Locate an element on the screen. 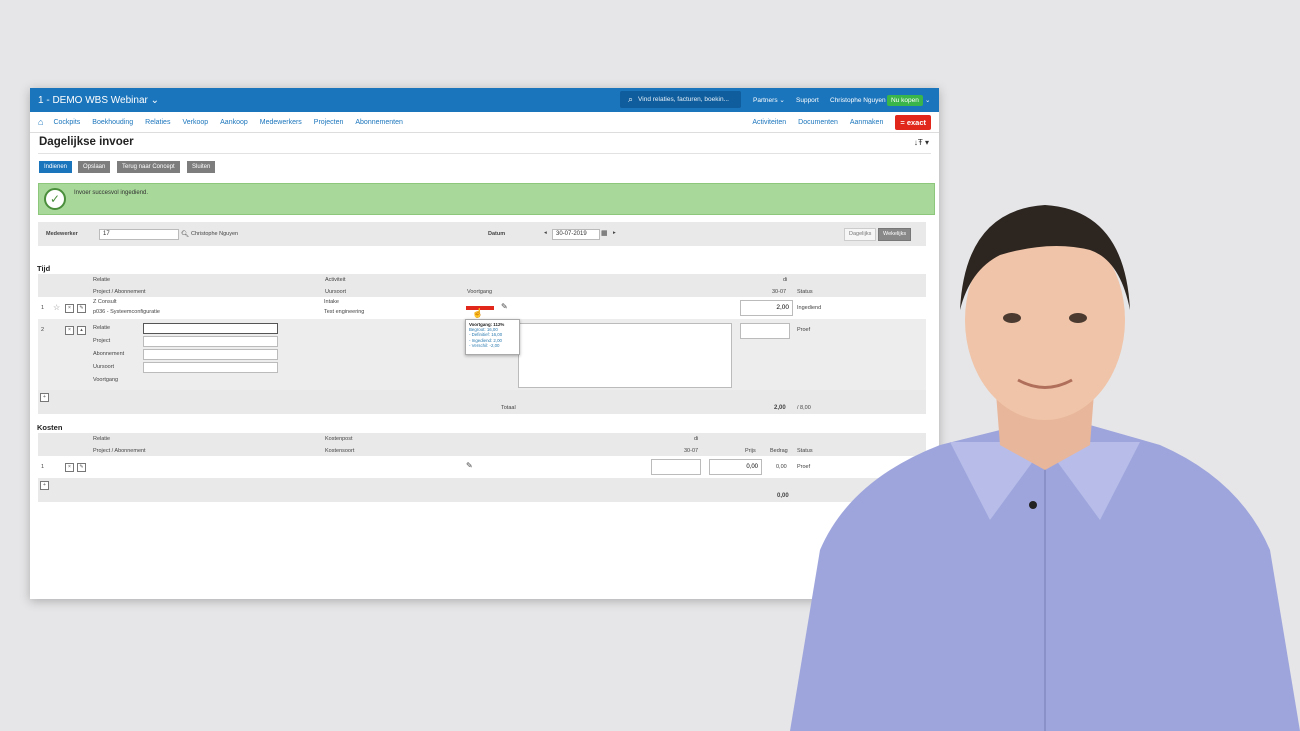  hours-input is located at coordinates (765, 331).